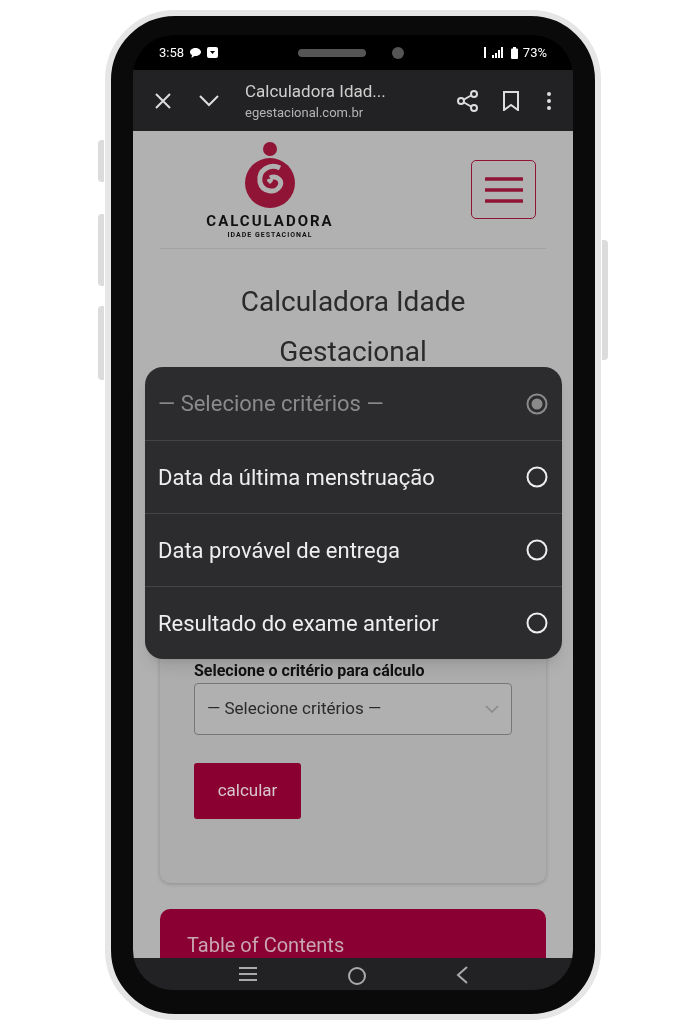 The width and height of the screenshot is (683, 1024). I want to click on bookmark-icon, so click(511, 100).